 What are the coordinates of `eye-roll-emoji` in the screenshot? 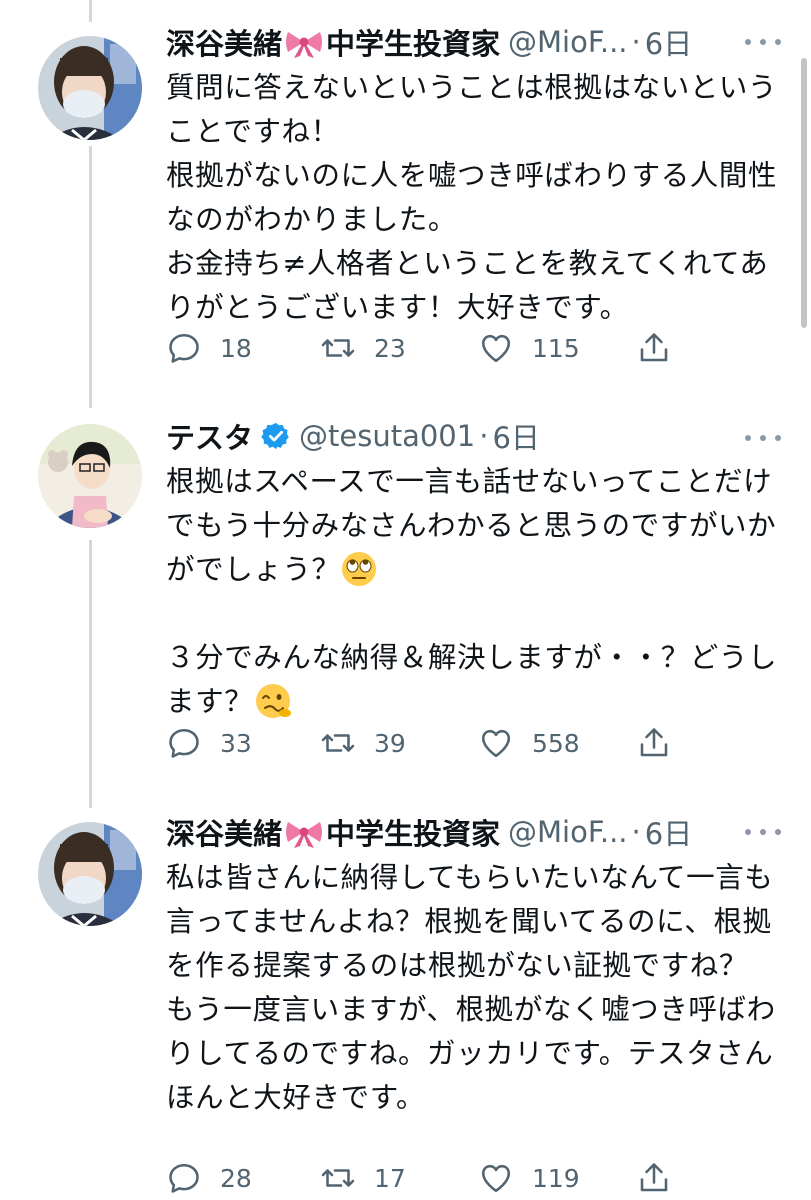 It's located at (358, 569).